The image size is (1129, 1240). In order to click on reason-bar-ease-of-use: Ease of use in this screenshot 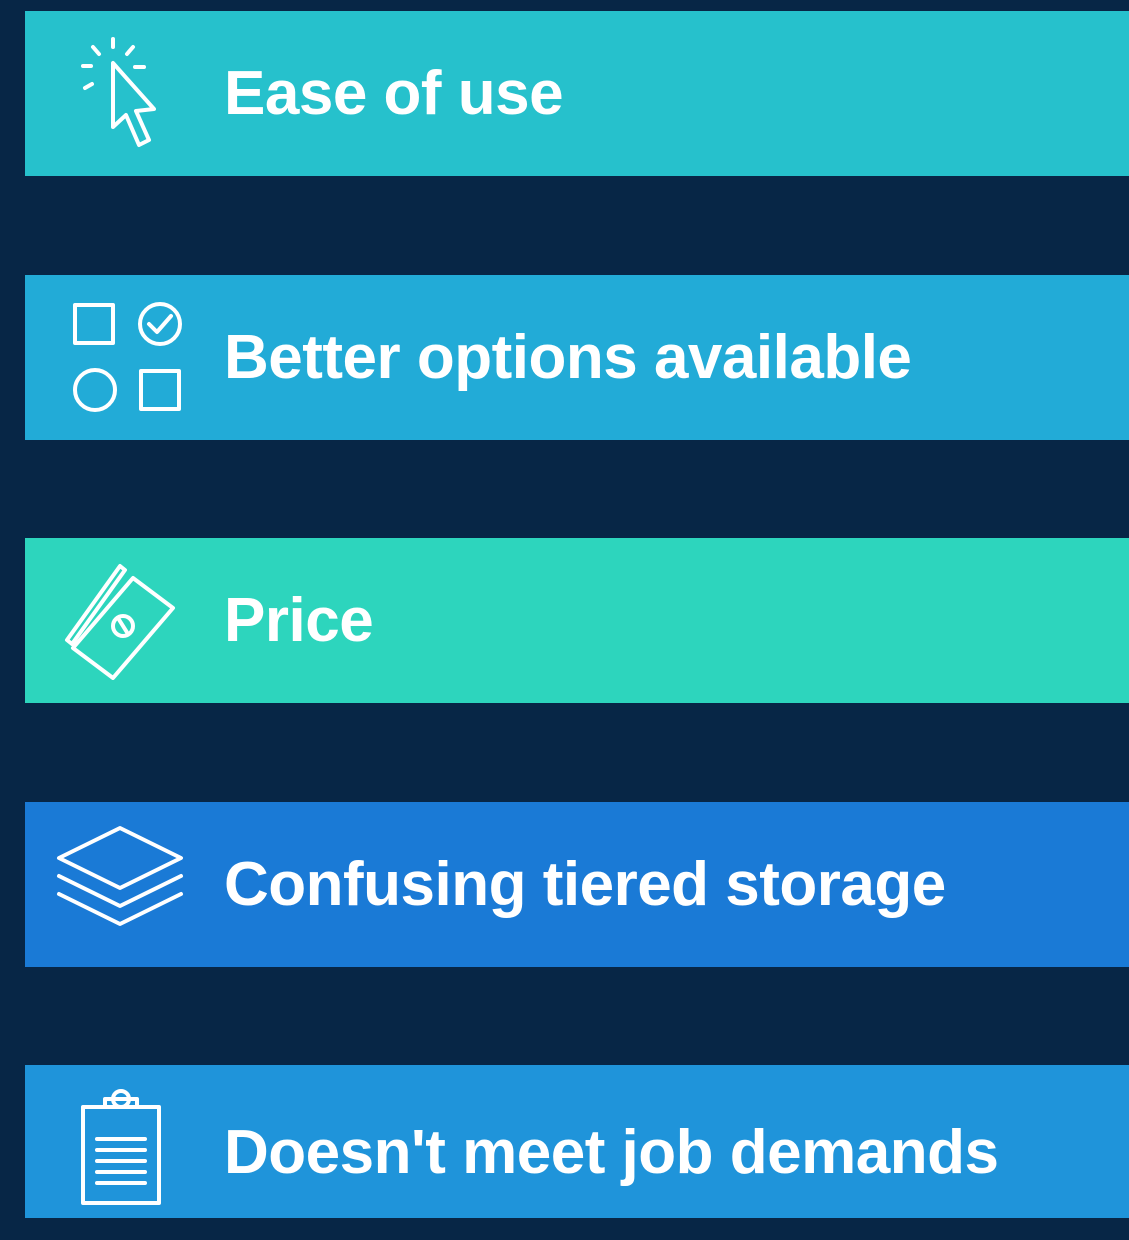, I will do `click(577, 93)`.